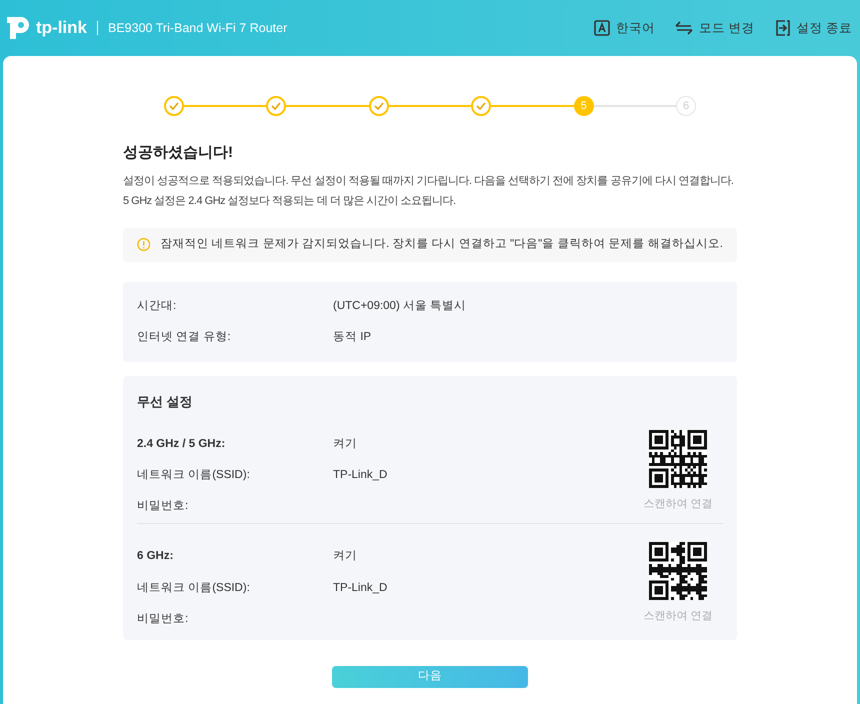 The image size is (860, 704). I want to click on wireless-title: 무선 설정, so click(165, 402).